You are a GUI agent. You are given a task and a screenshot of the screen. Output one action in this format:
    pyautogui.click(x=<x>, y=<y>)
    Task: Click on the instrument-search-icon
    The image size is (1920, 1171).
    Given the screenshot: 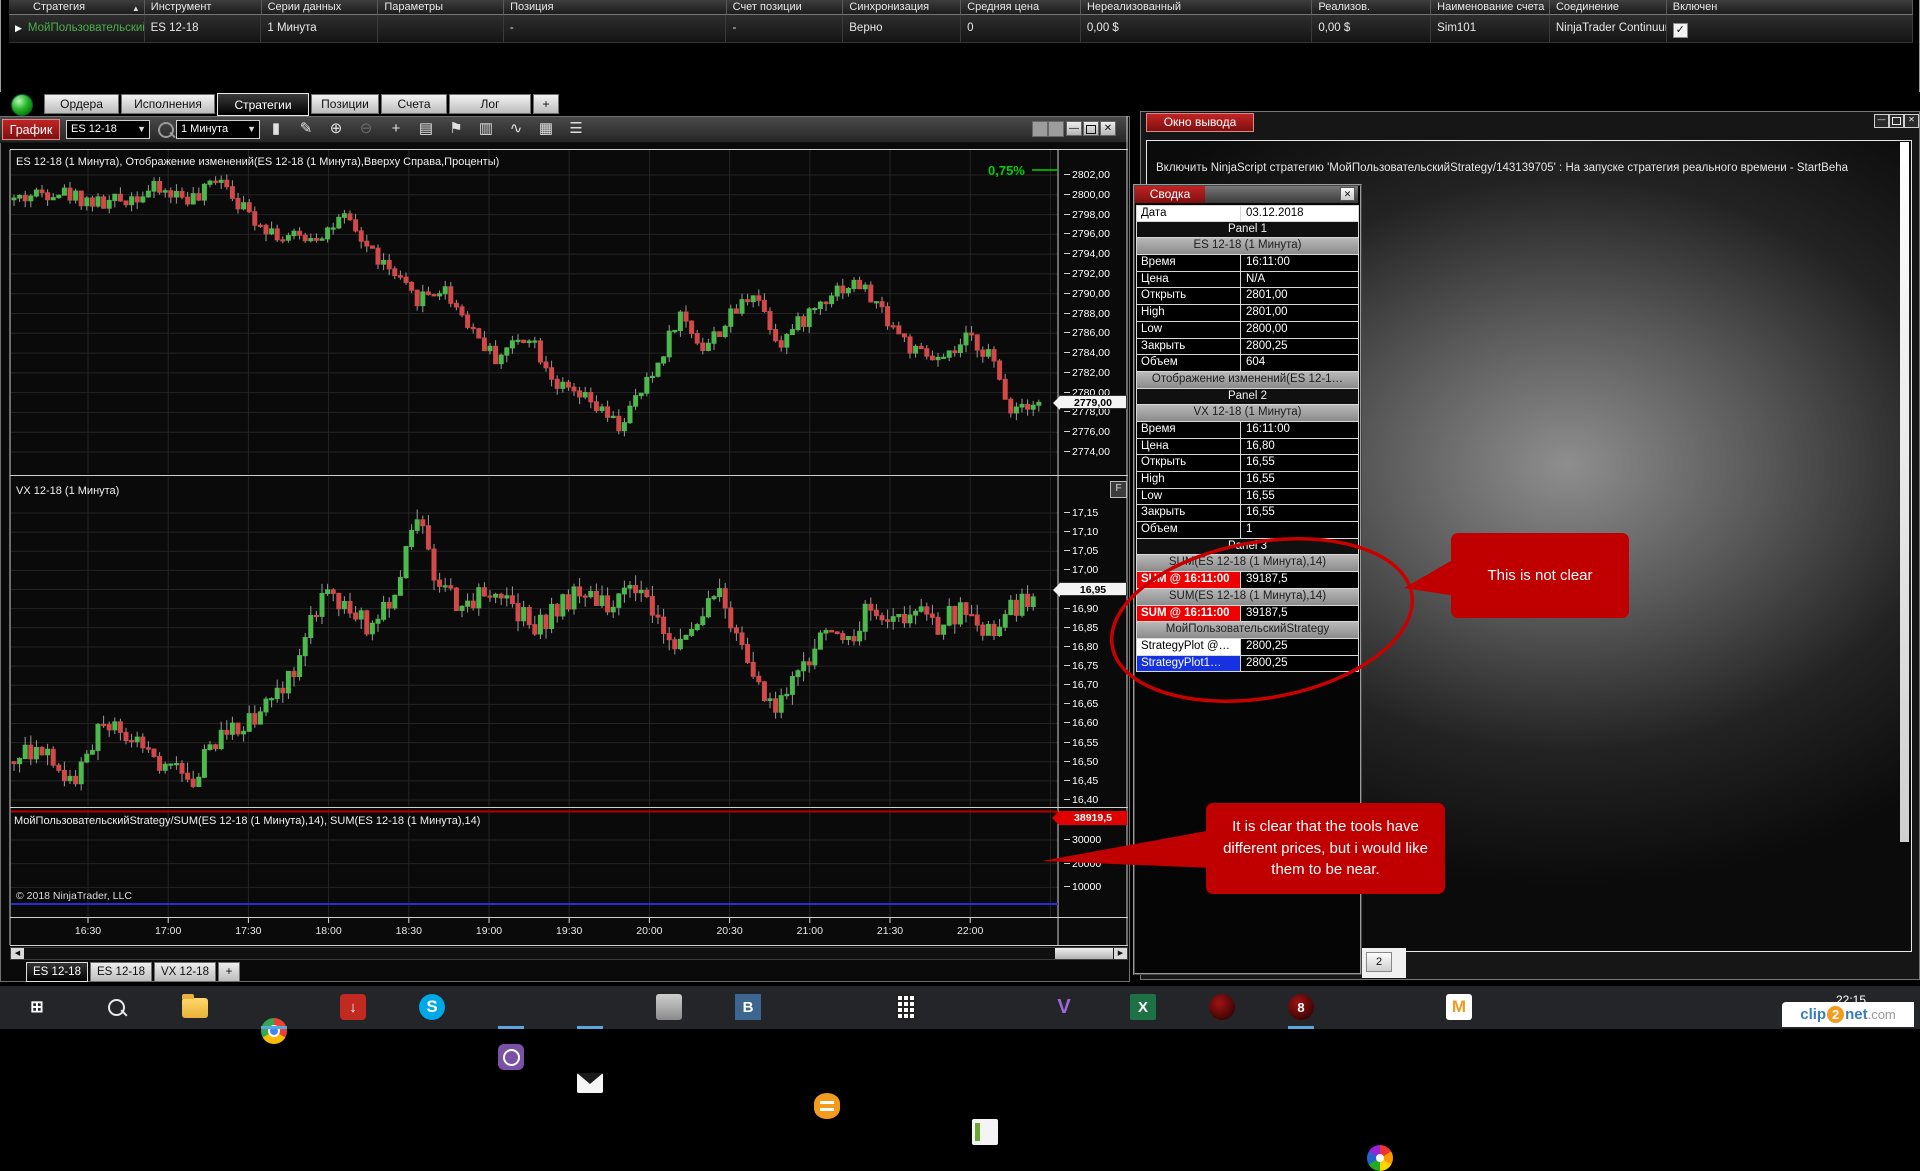 What is the action you would take?
    pyautogui.click(x=166, y=130)
    